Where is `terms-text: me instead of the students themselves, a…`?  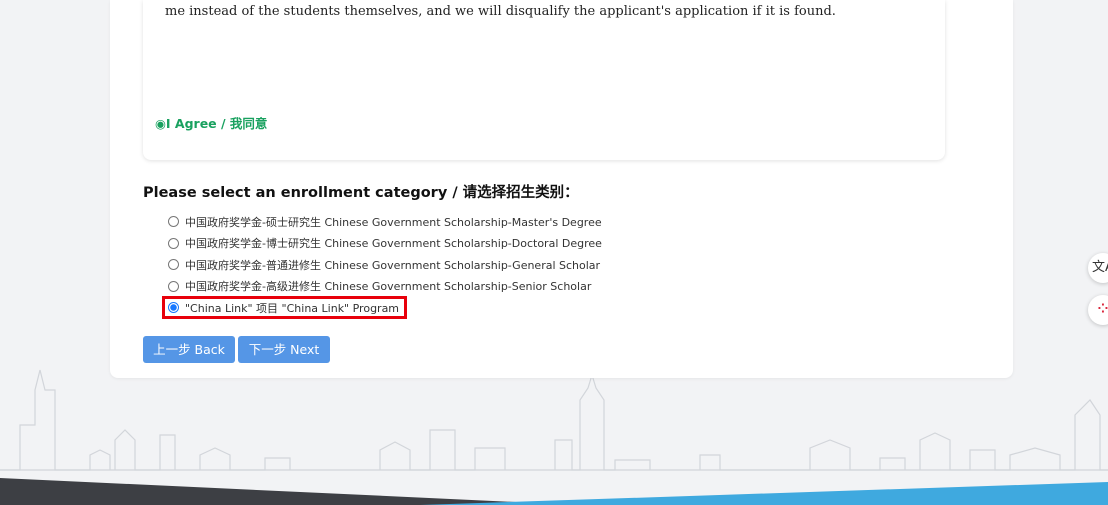
terms-text: me instead of the students themselves, a… is located at coordinates (500, 11).